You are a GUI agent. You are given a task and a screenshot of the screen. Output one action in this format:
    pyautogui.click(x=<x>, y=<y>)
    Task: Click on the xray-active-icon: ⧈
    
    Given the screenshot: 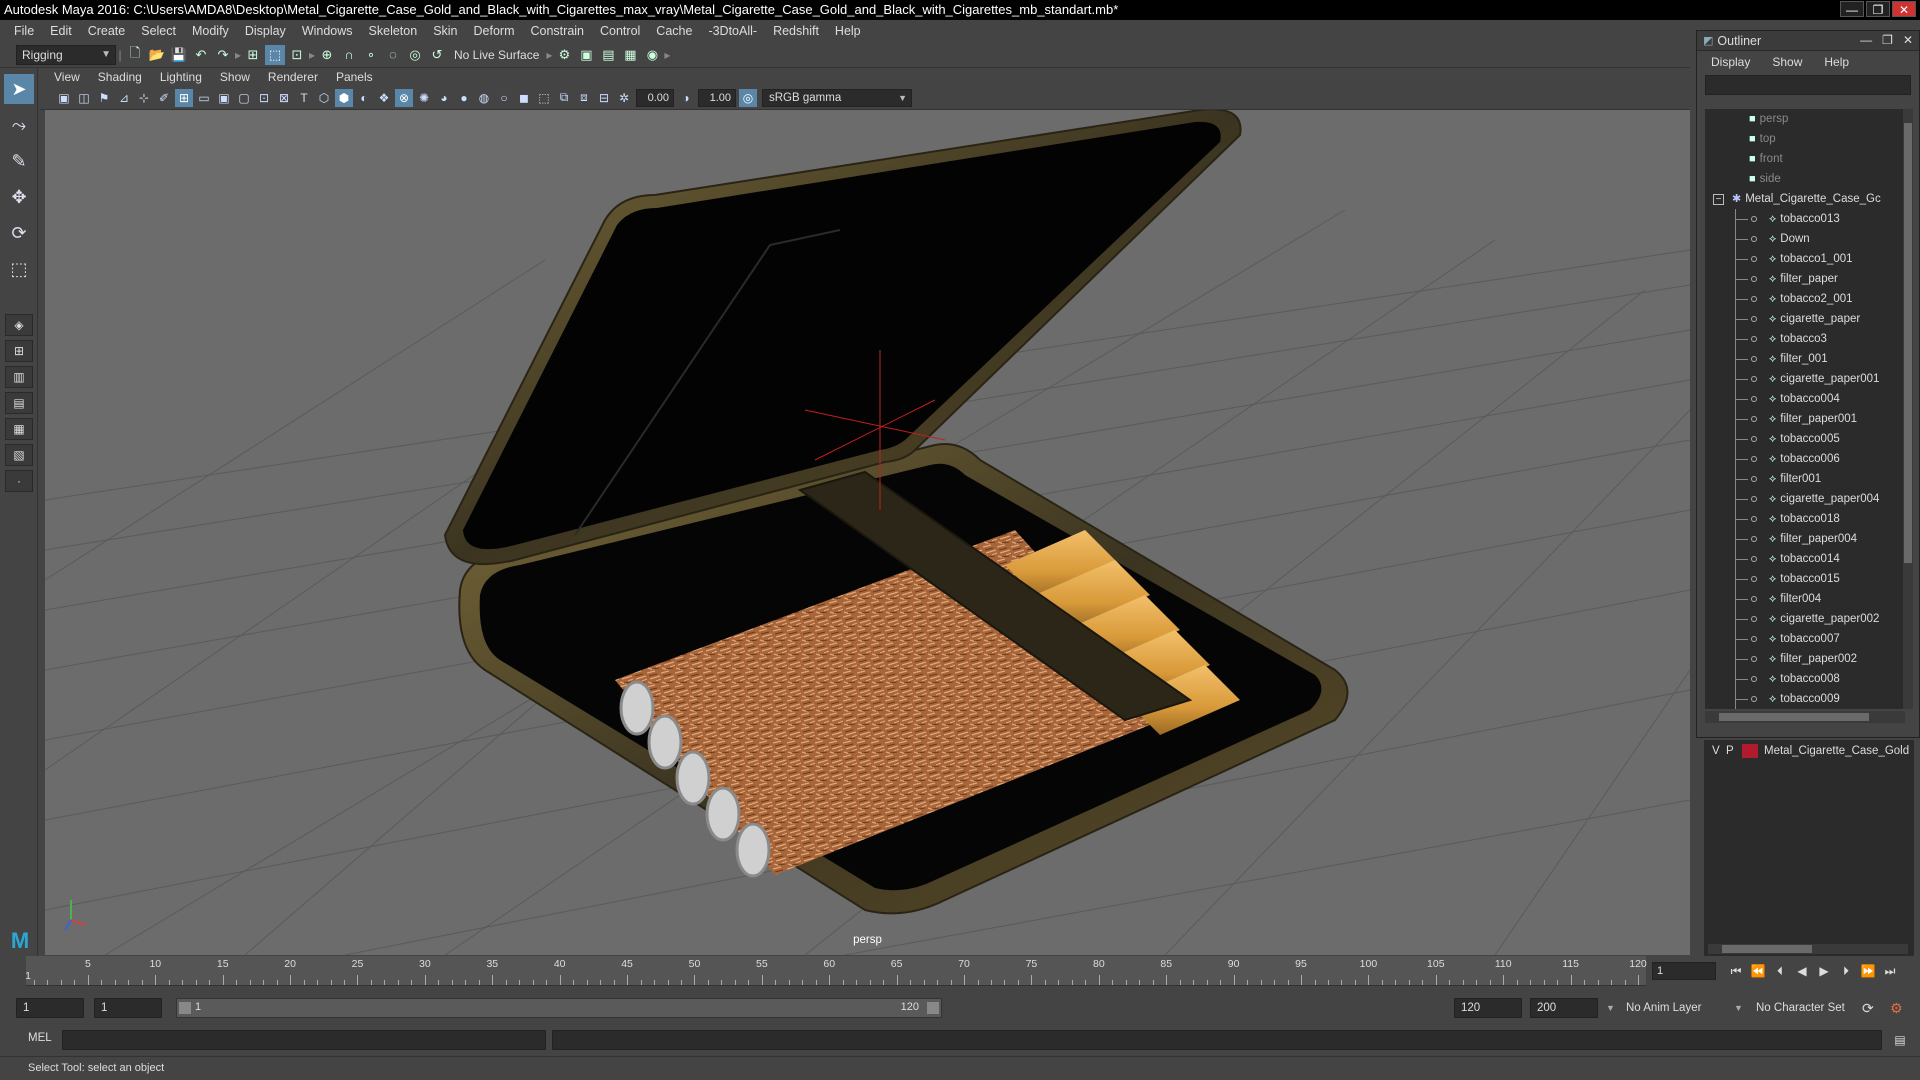 What is the action you would take?
    pyautogui.click(x=584, y=98)
    